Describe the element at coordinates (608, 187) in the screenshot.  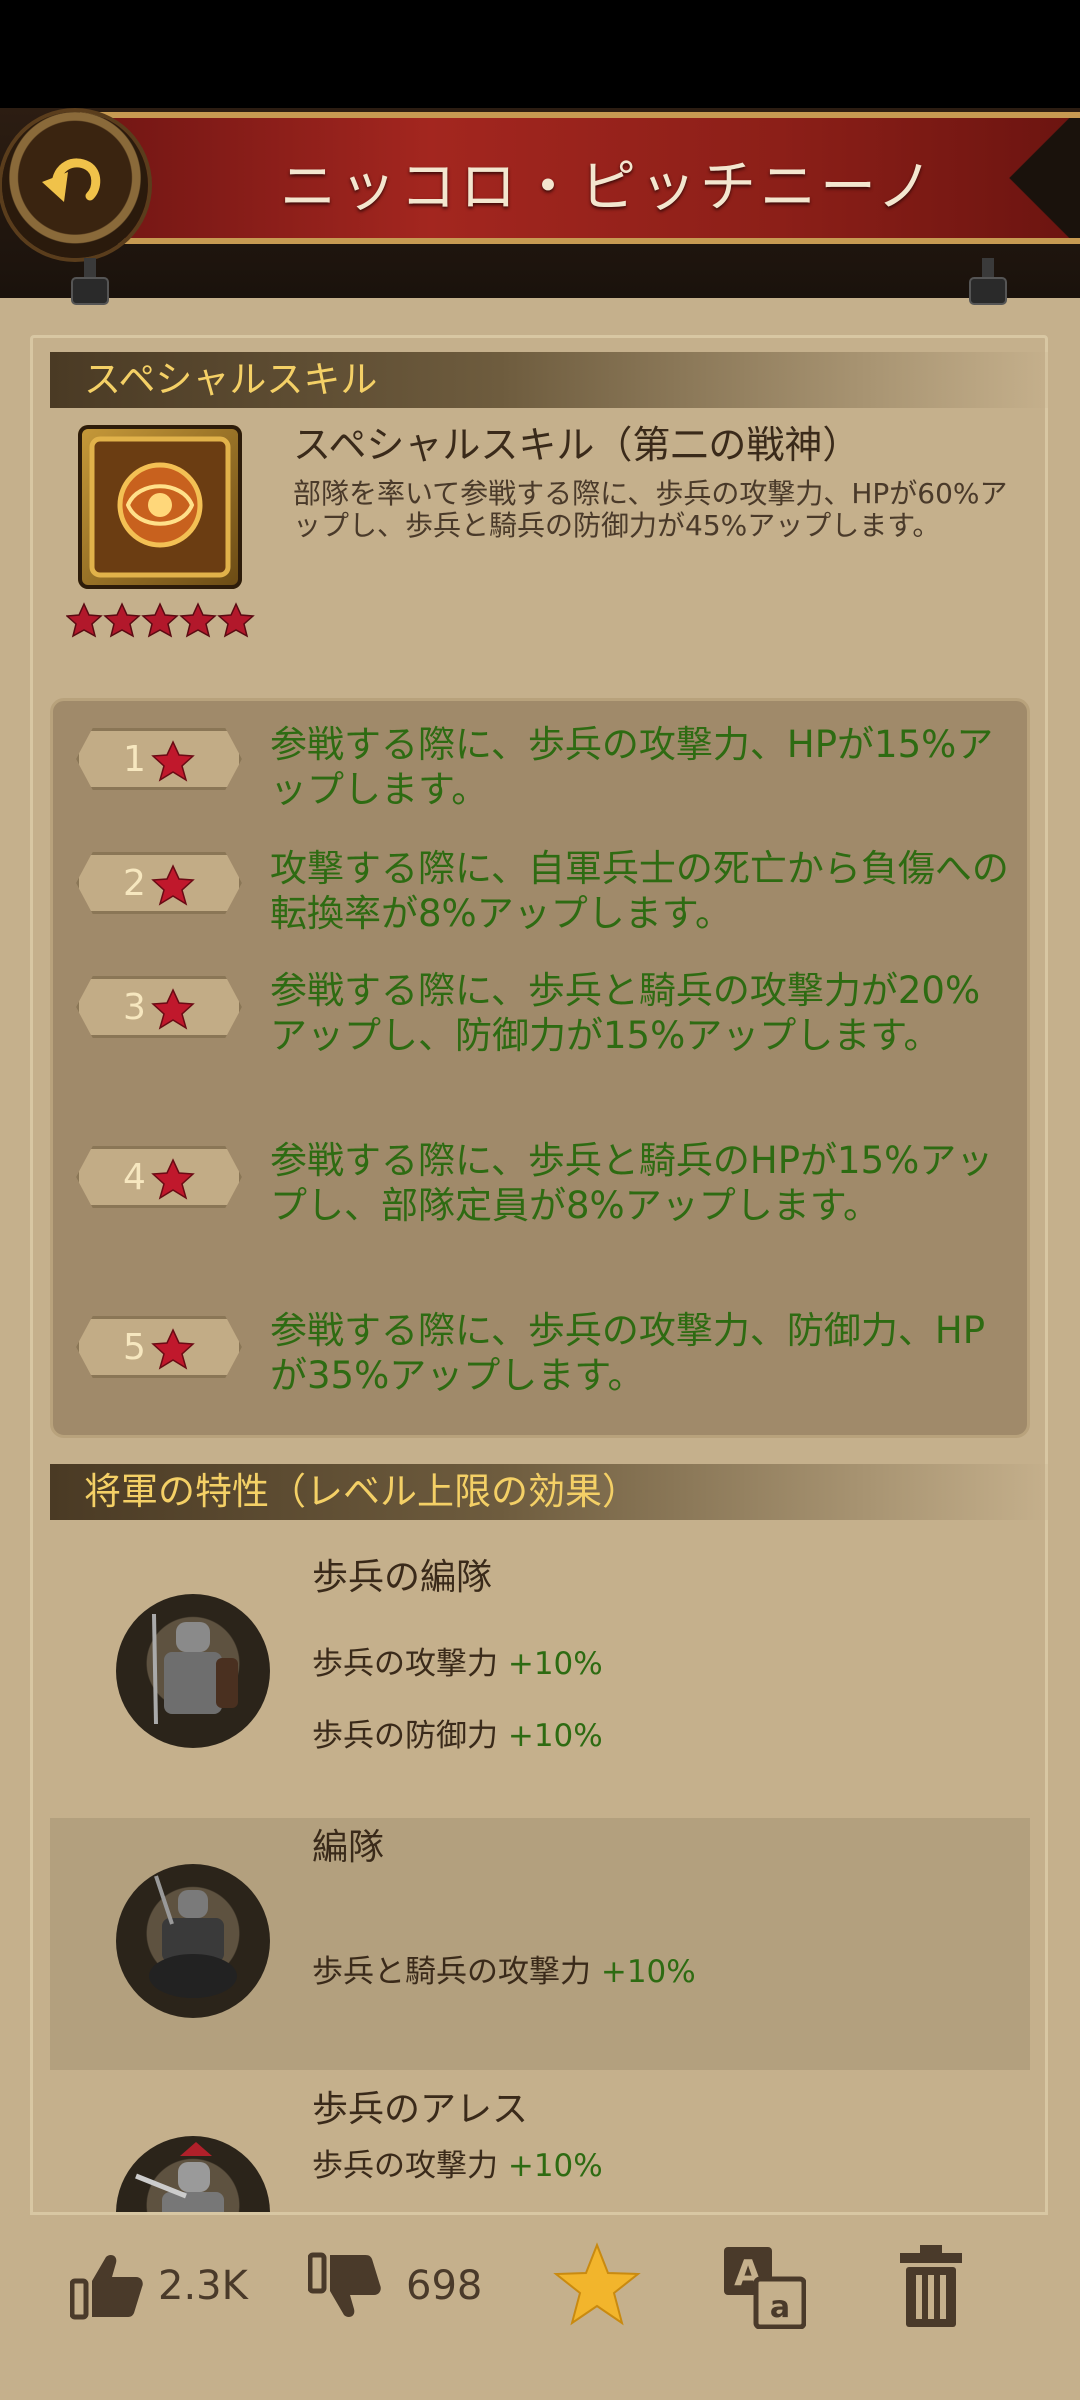
I see `page-title: ニッコロ・ピッチニーノ` at that location.